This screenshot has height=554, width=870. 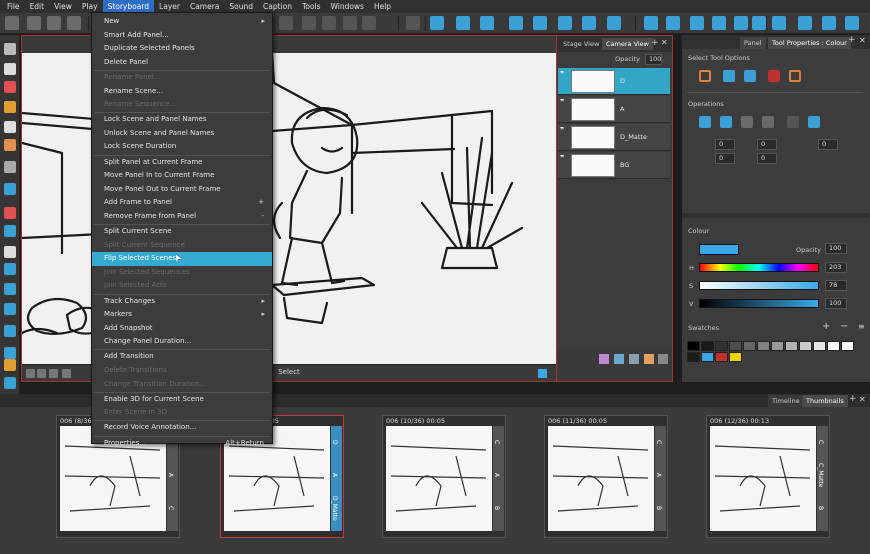 I want to click on sound-scrub-icon, so click(x=805, y=23).